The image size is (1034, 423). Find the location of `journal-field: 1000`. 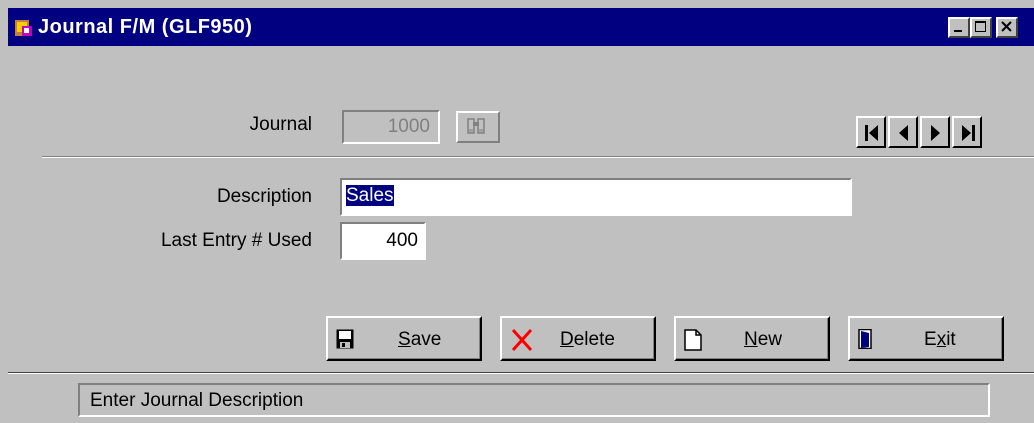

journal-field: 1000 is located at coordinates (391, 127).